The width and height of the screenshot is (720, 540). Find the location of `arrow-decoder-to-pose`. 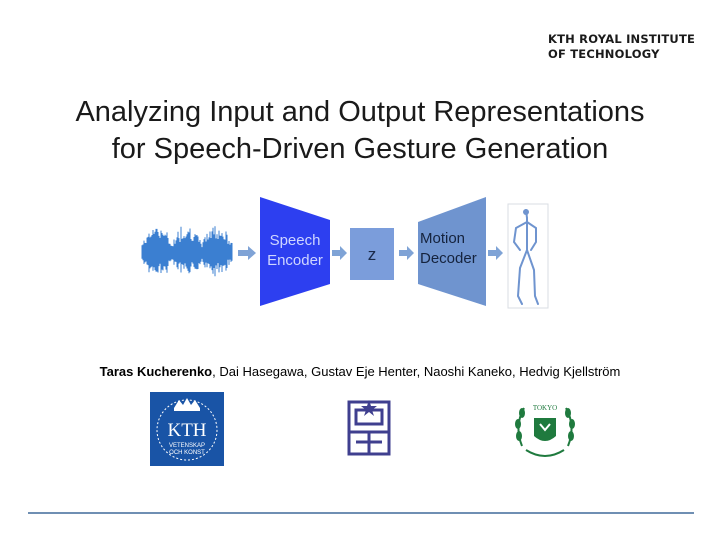

arrow-decoder-to-pose is located at coordinates (495, 253).